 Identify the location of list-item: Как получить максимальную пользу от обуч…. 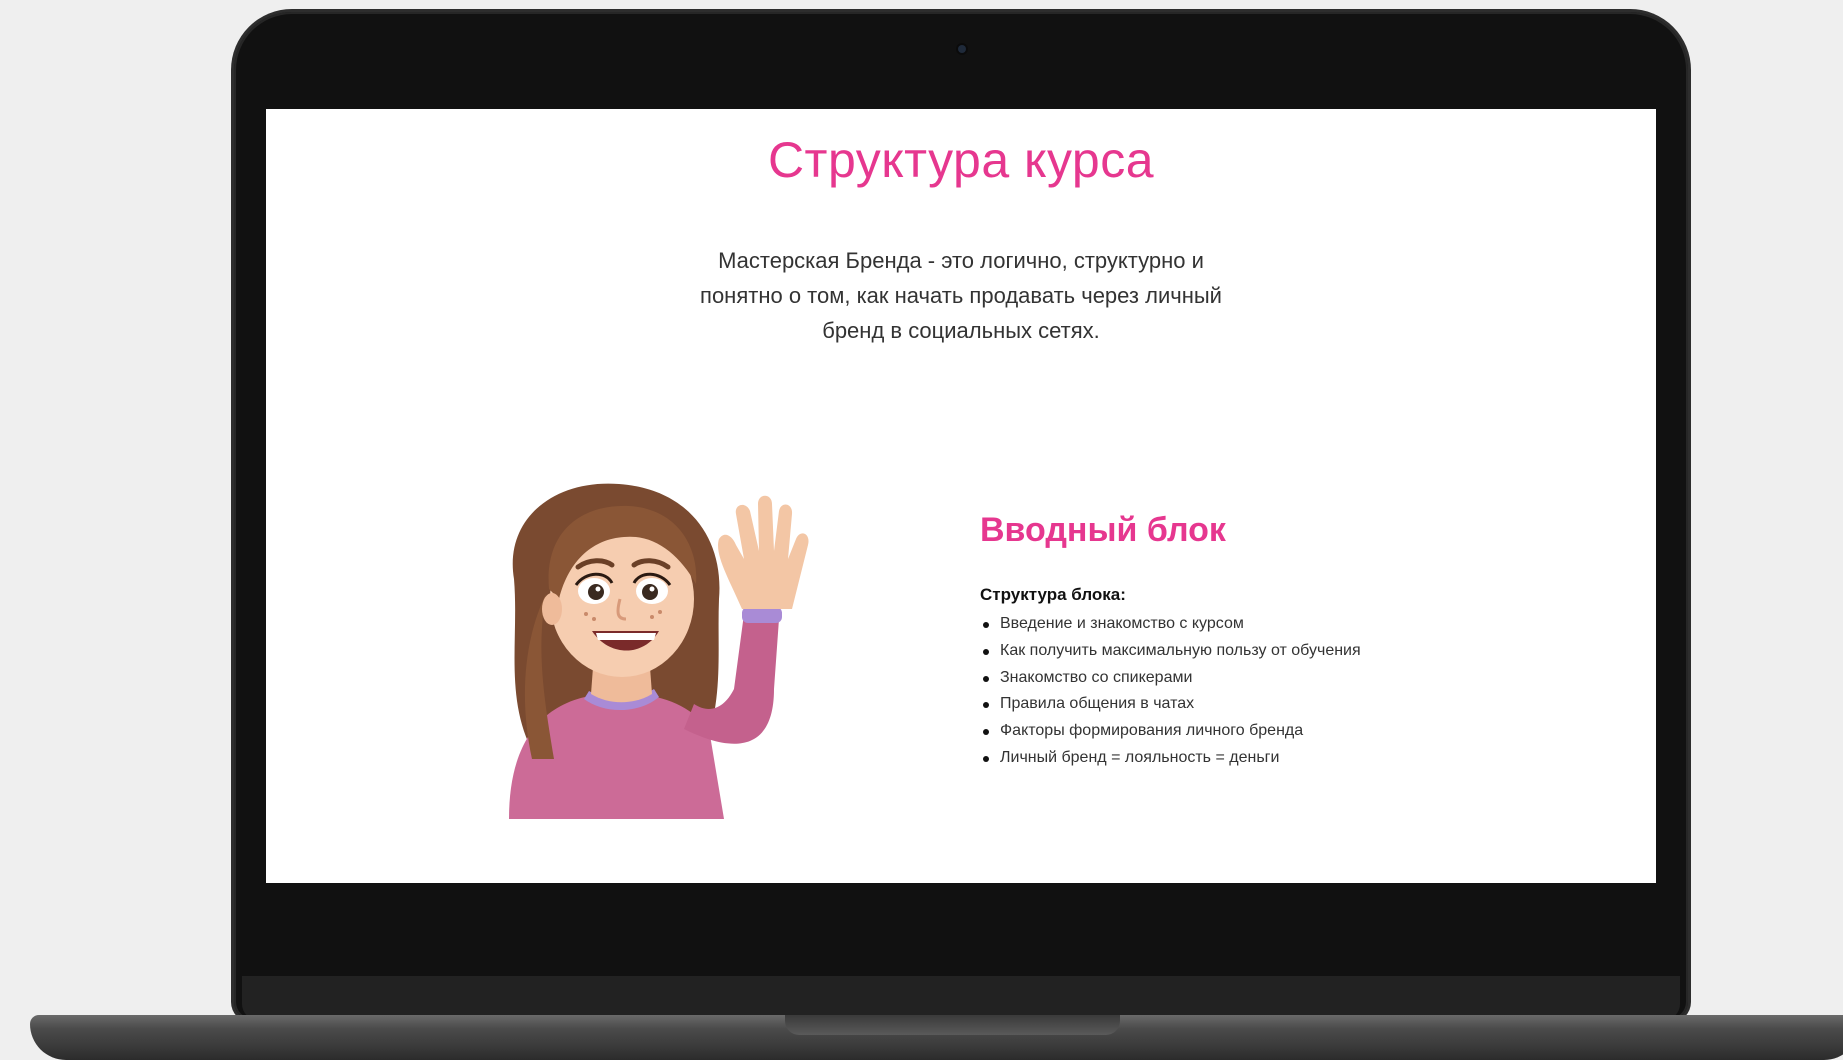
(1170, 651).